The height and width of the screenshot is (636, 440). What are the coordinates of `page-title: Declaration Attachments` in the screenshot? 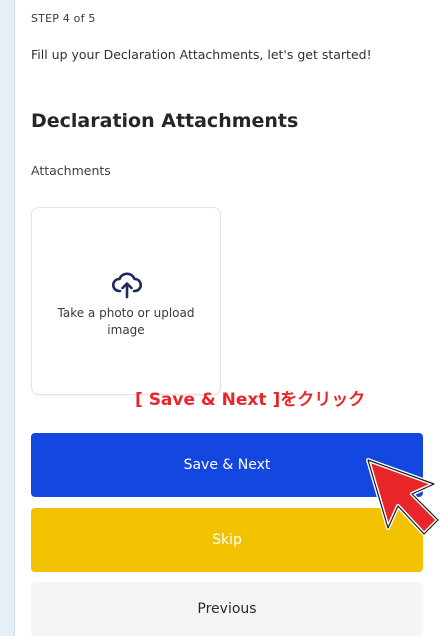 It's located at (165, 121).